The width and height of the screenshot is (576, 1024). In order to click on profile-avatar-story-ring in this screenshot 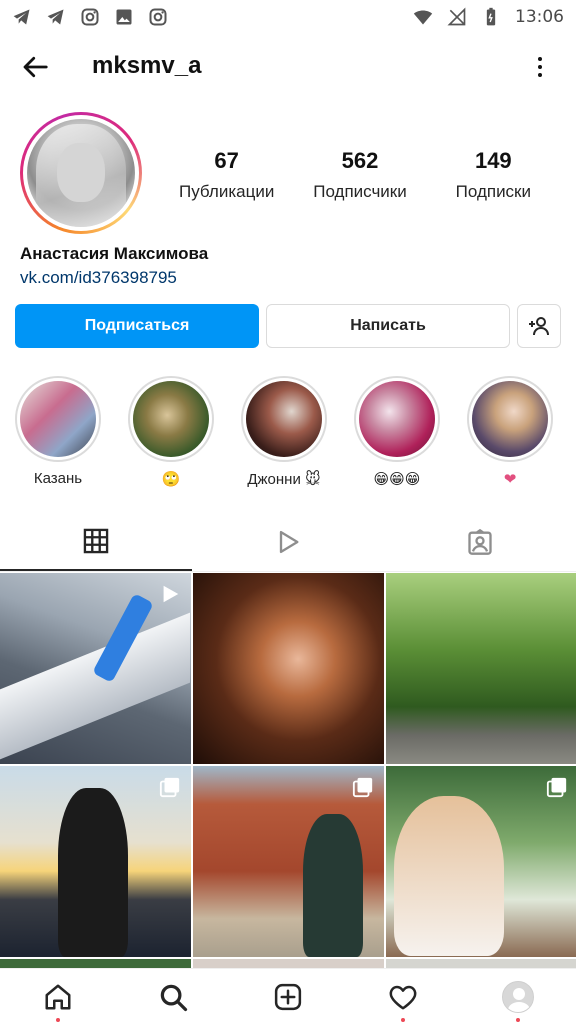, I will do `click(81, 173)`.